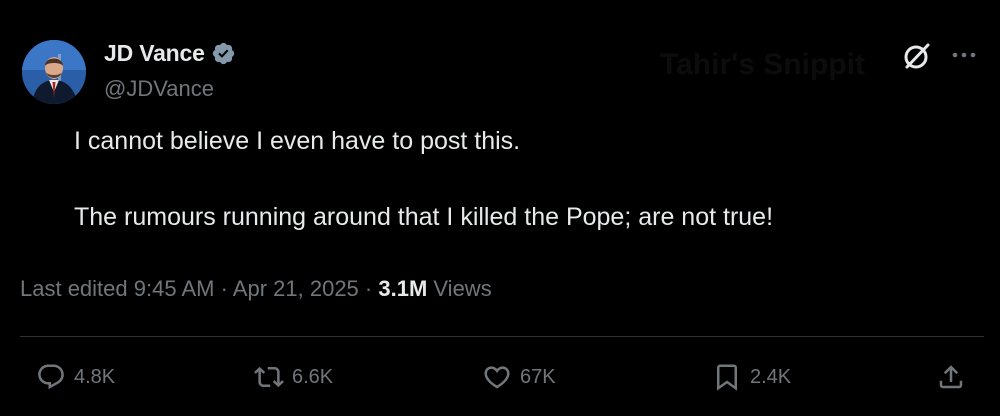 The height and width of the screenshot is (416, 1000). I want to click on bookmark-button: 2.4K, so click(751, 377).